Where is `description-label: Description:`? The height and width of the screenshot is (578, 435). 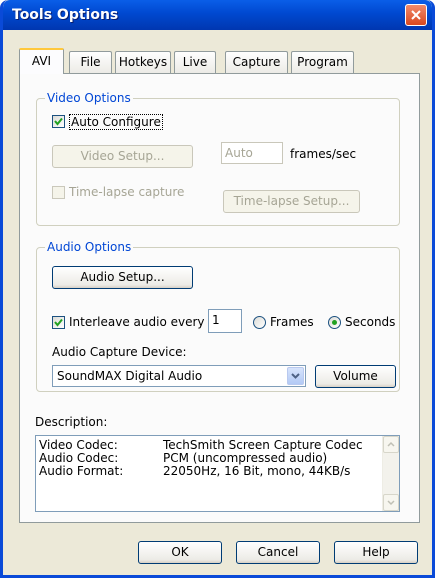 description-label: Description: is located at coordinates (71, 422).